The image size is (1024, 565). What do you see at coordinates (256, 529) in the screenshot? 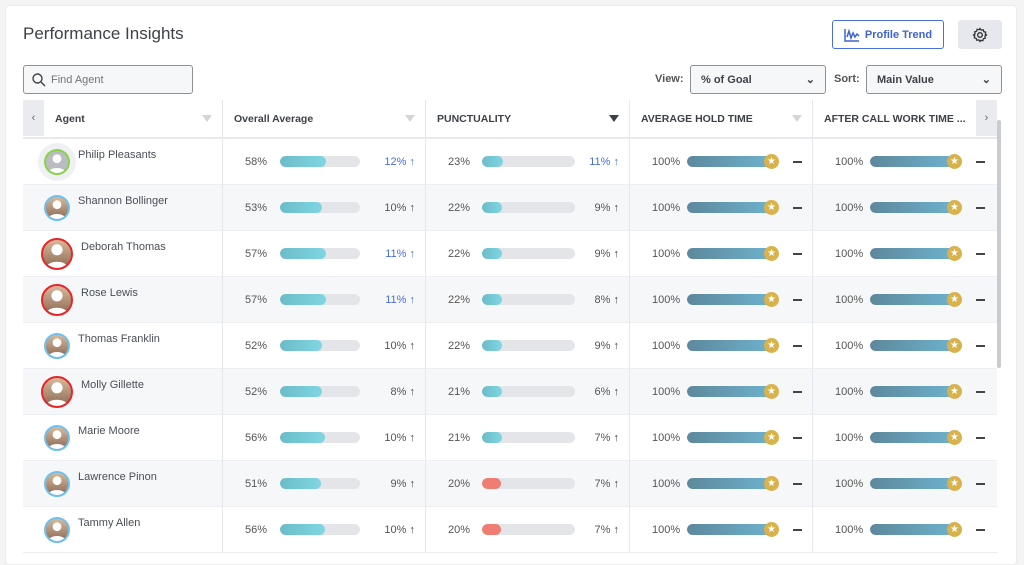
I see `overall-value: 56%` at bounding box center [256, 529].